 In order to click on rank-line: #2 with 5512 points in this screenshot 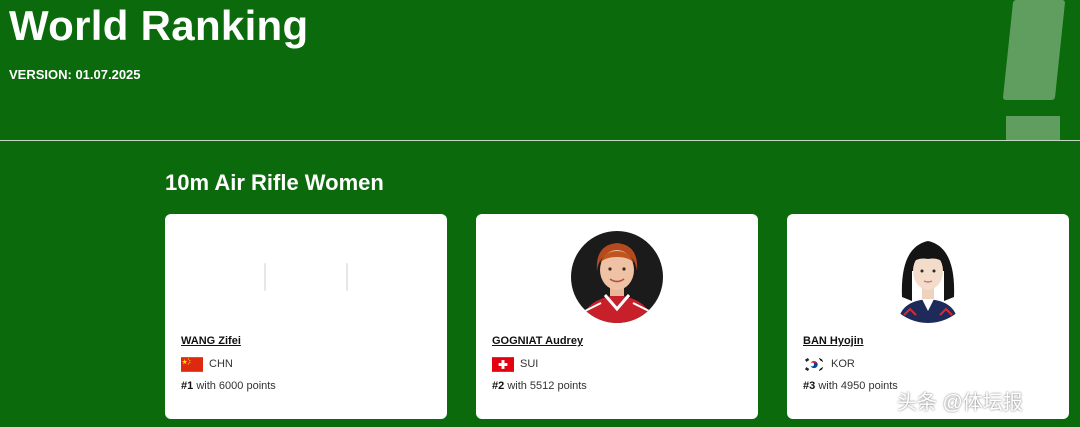, I will do `click(539, 386)`.